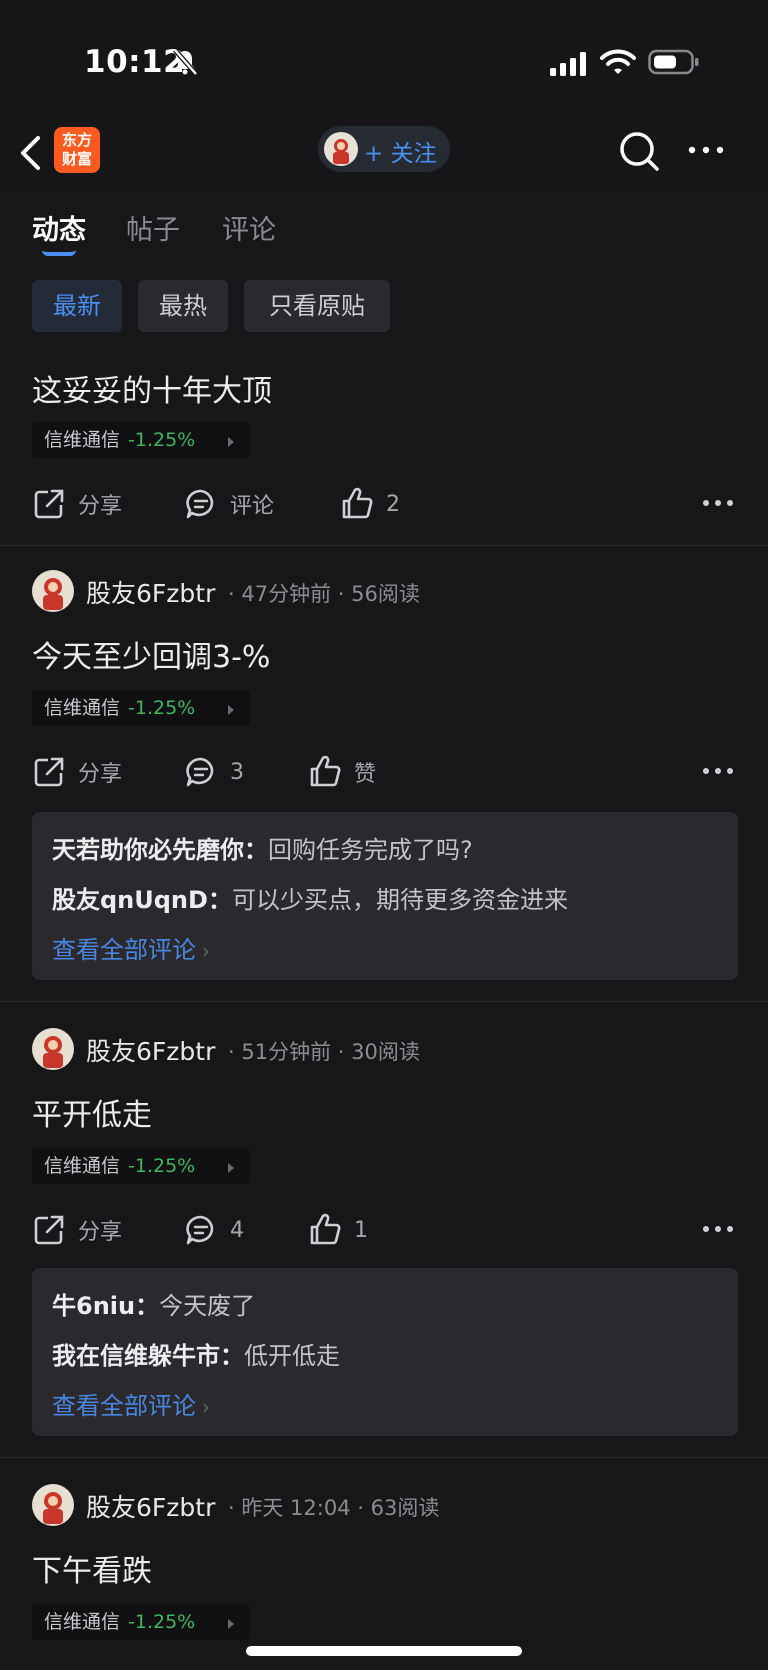  What do you see at coordinates (106, 1306) in the screenshot?
I see `commenter-name: 牛6niu：` at bounding box center [106, 1306].